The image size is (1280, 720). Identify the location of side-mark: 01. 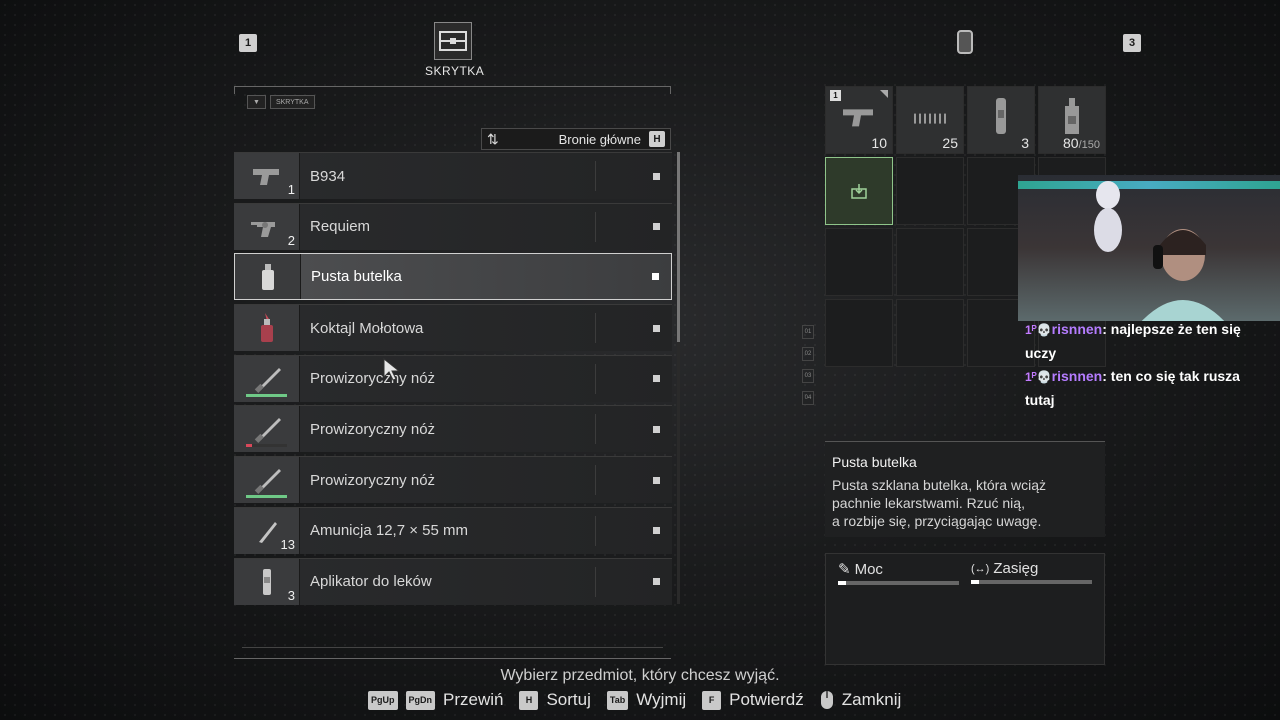
(808, 332).